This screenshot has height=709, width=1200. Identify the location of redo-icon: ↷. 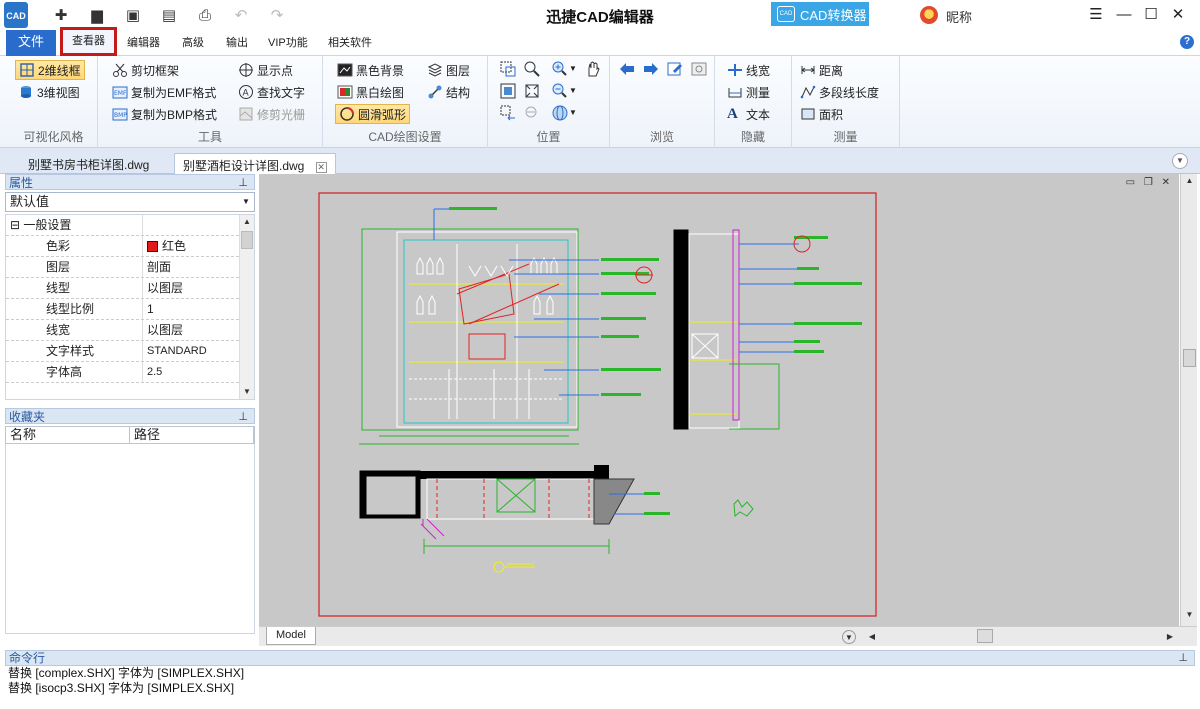
(277, 15).